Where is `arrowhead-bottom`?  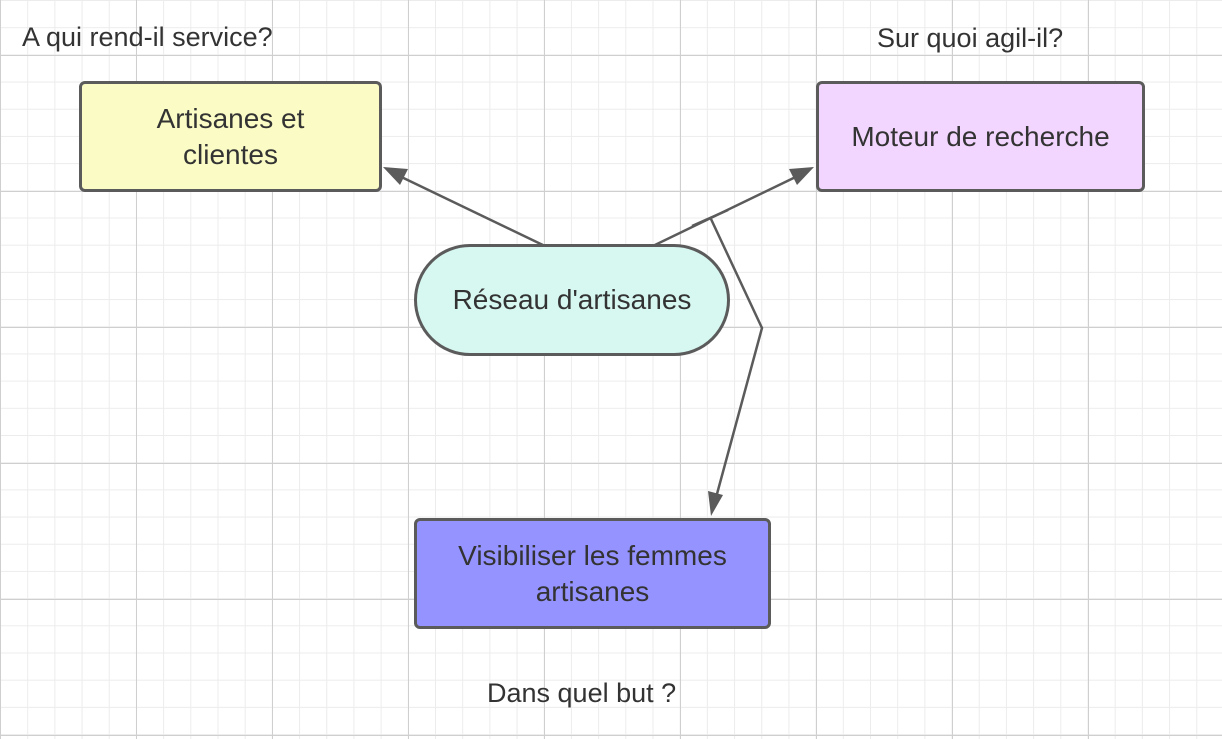 arrowhead-bottom is located at coordinates (715, 503).